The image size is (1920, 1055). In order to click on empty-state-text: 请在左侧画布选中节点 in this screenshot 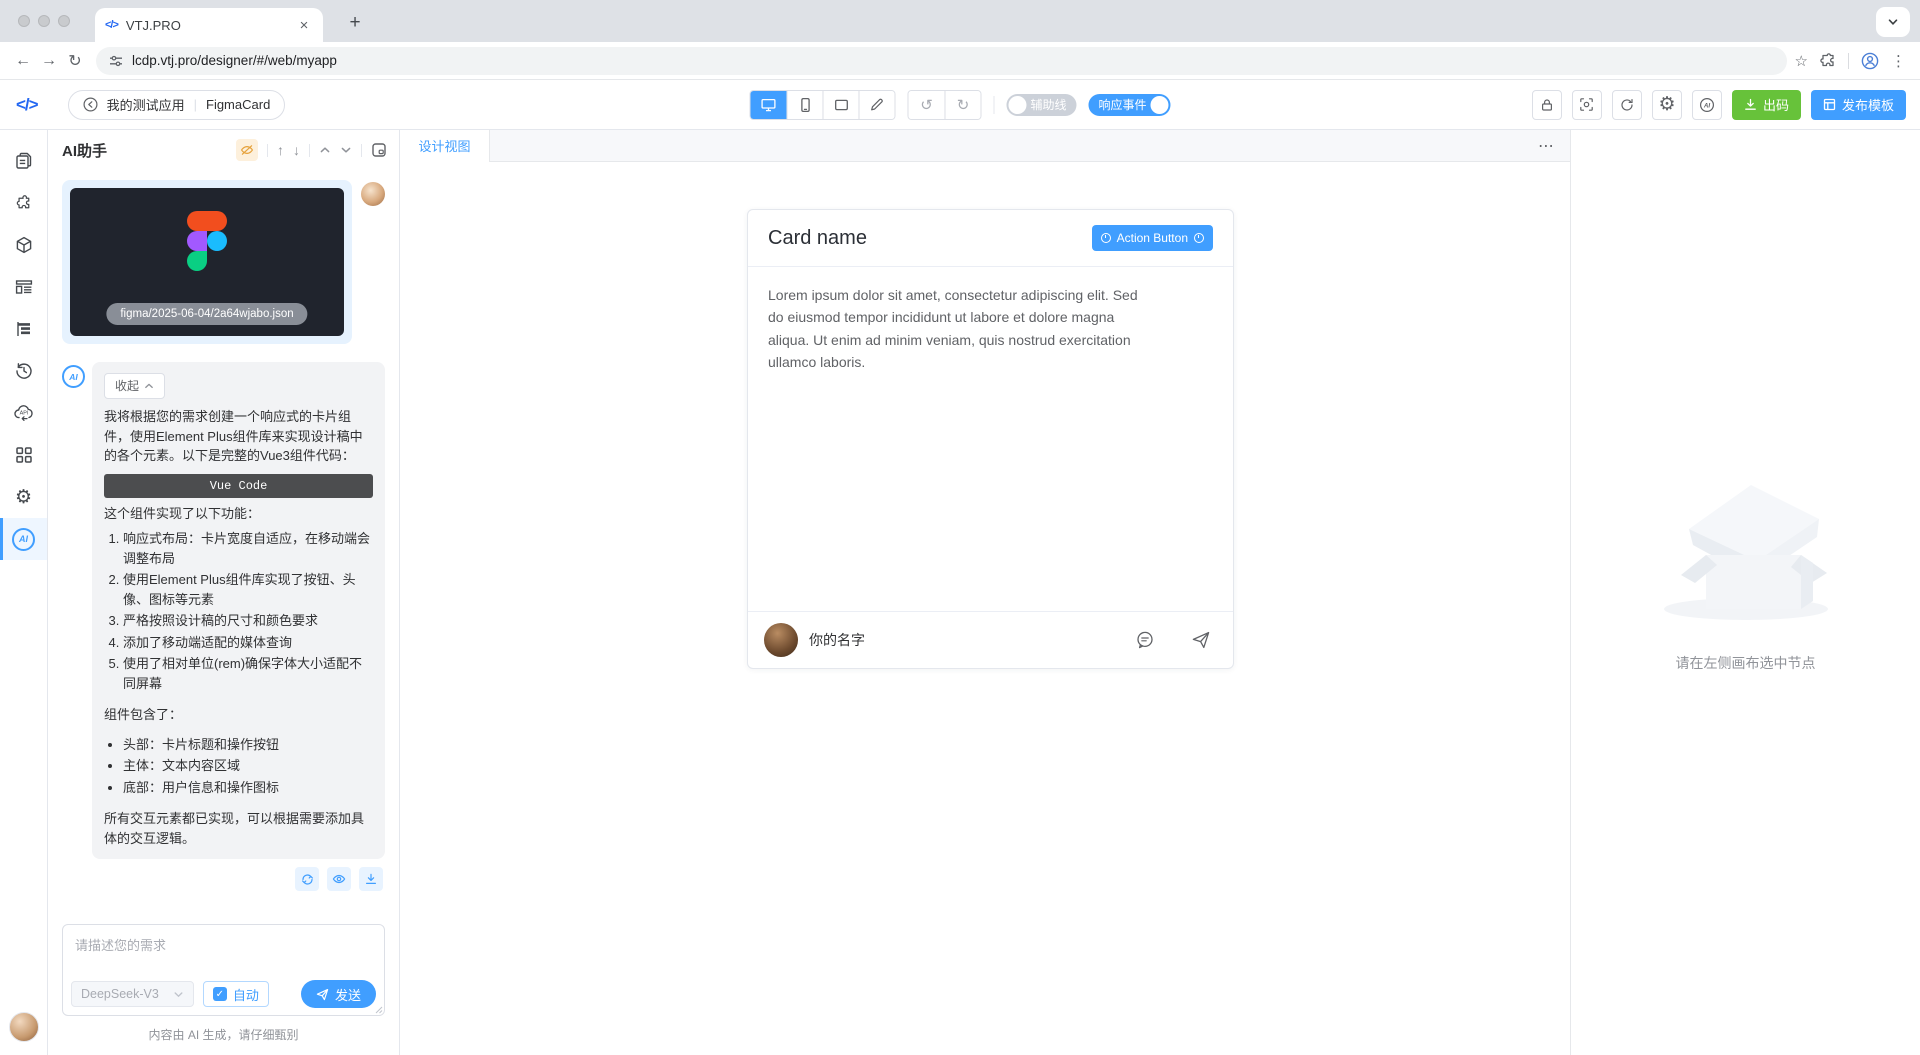, I will do `click(1745, 662)`.